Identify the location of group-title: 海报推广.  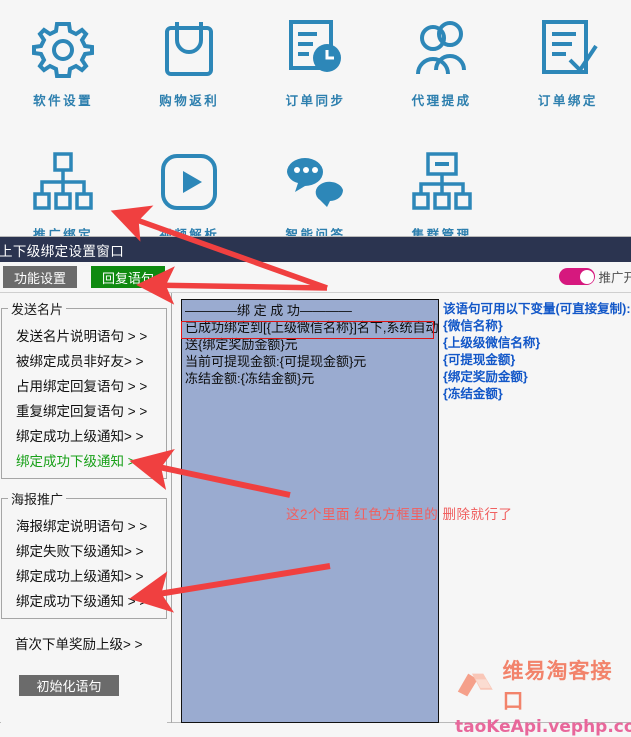
(37, 499).